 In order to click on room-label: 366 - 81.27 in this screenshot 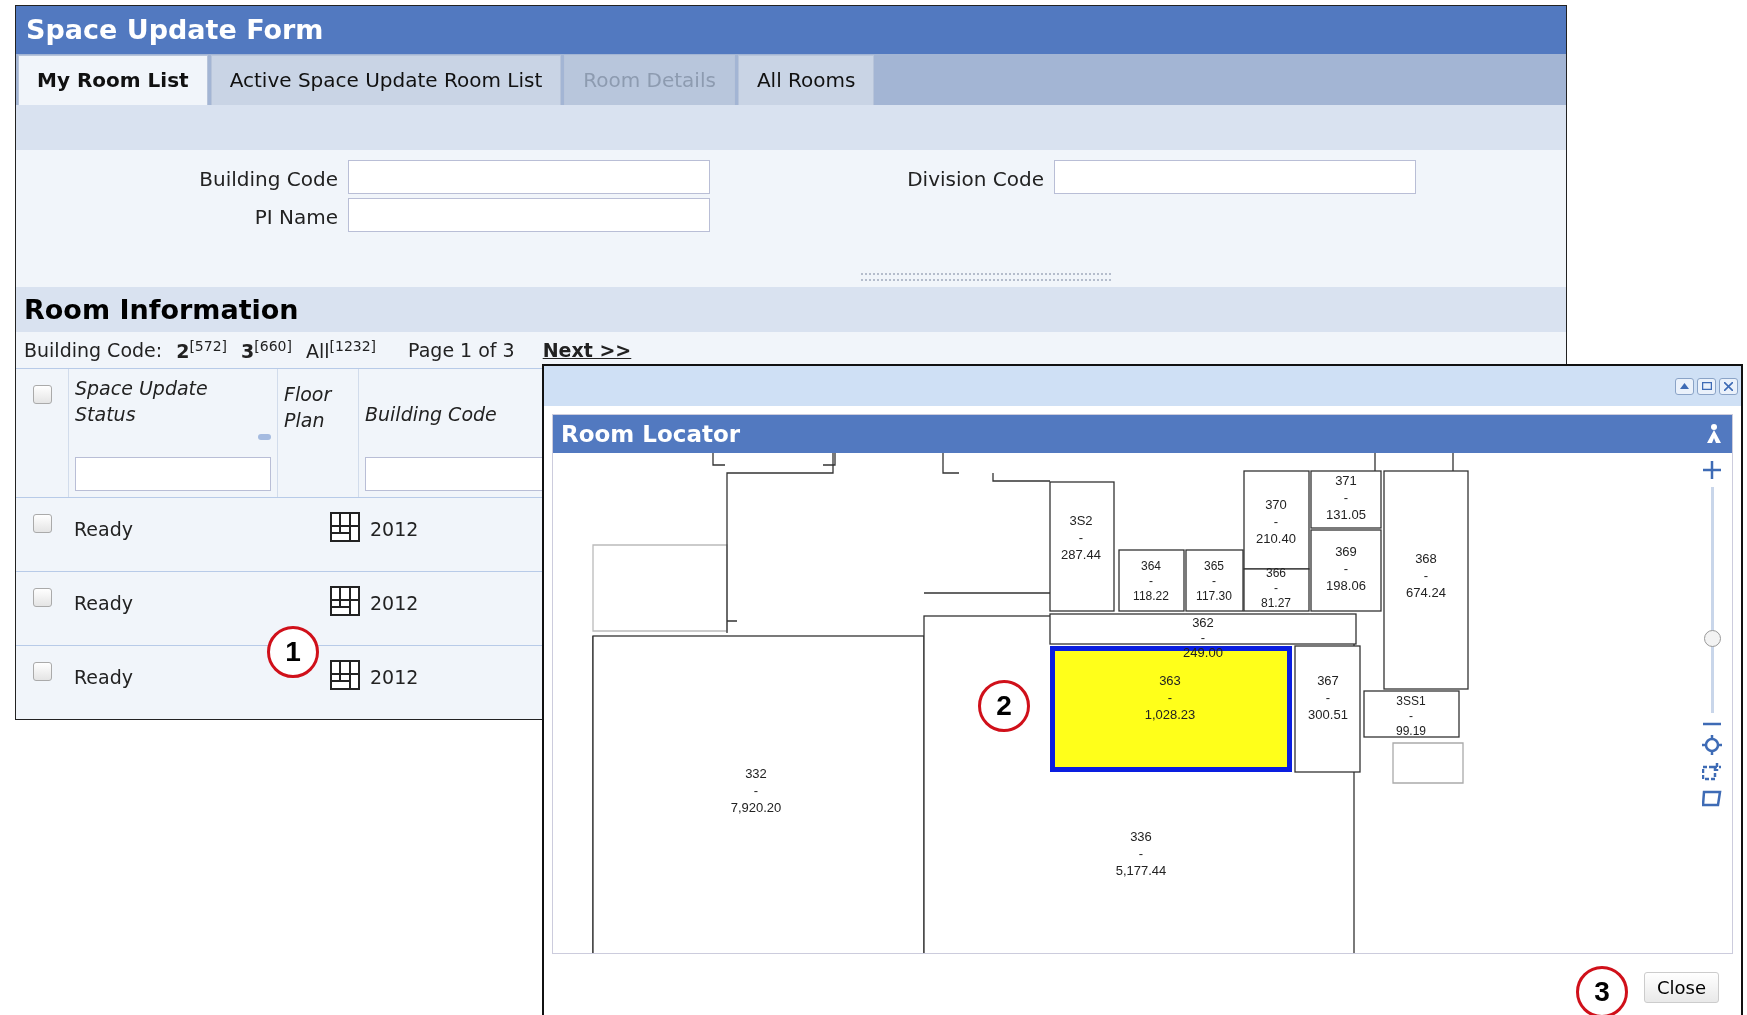, I will do `click(1276, 588)`.